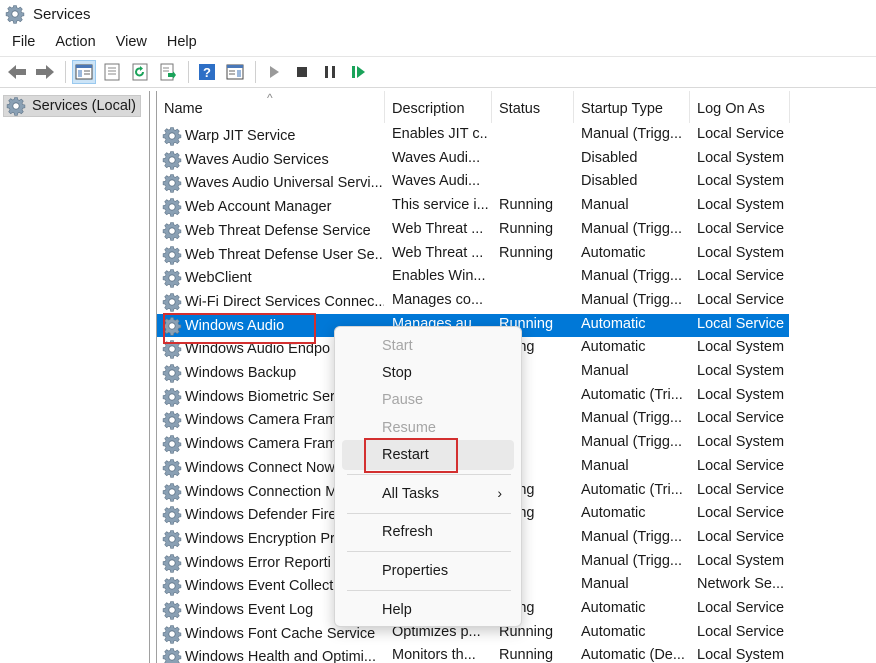 Image resolution: width=876 pixels, height=663 pixels. What do you see at coordinates (261, 444) in the screenshot?
I see `service-name: Windows Camera Fram` at bounding box center [261, 444].